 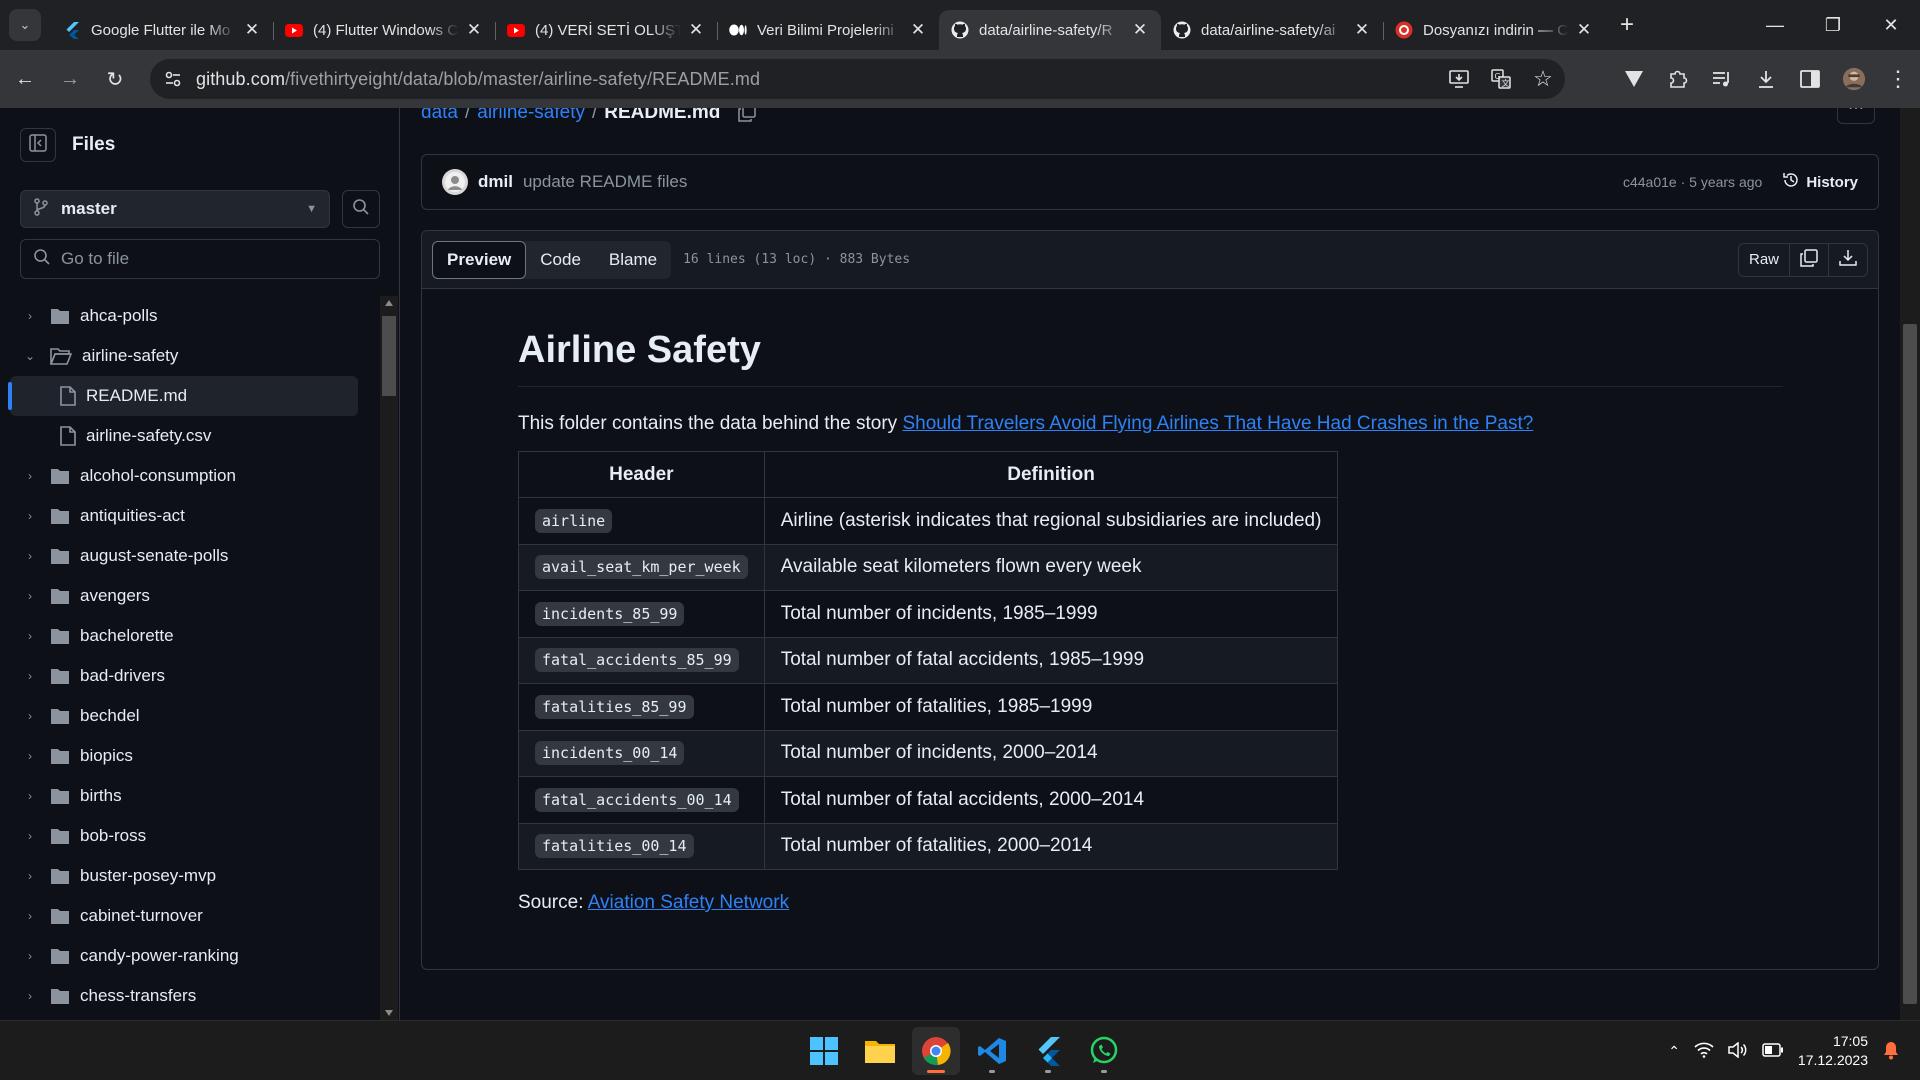 What do you see at coordinates (190, 796) in the screenshot?
I see `tree-folder-item: › births` at bounding box center [190, 796].